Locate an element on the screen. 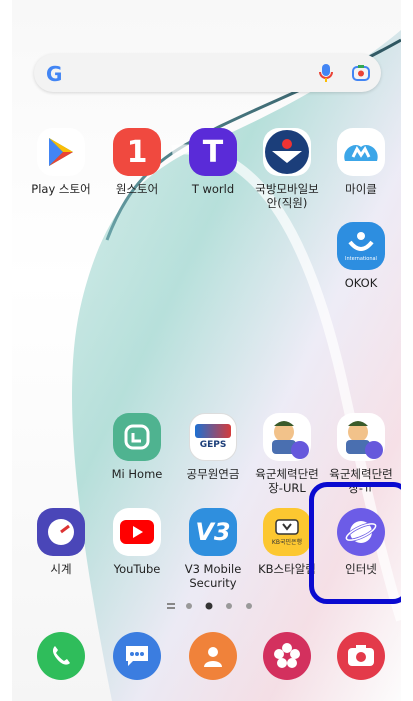  geps-text: GEPS is located at coordinates (213, 445).